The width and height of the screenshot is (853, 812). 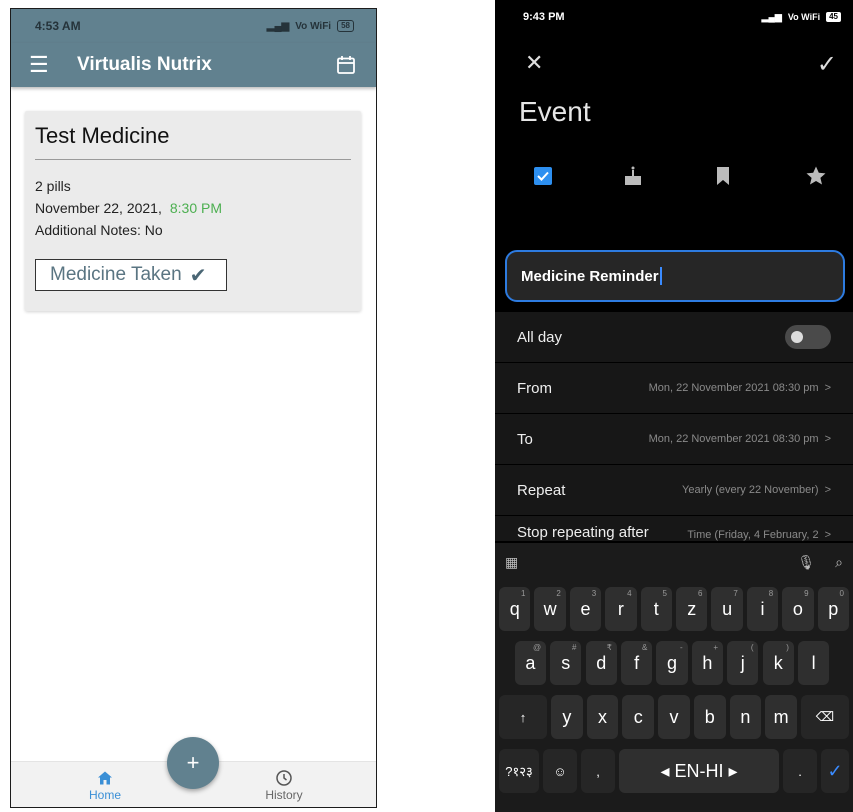 I want to click on key-h: h +, so click(x=707, y=663).